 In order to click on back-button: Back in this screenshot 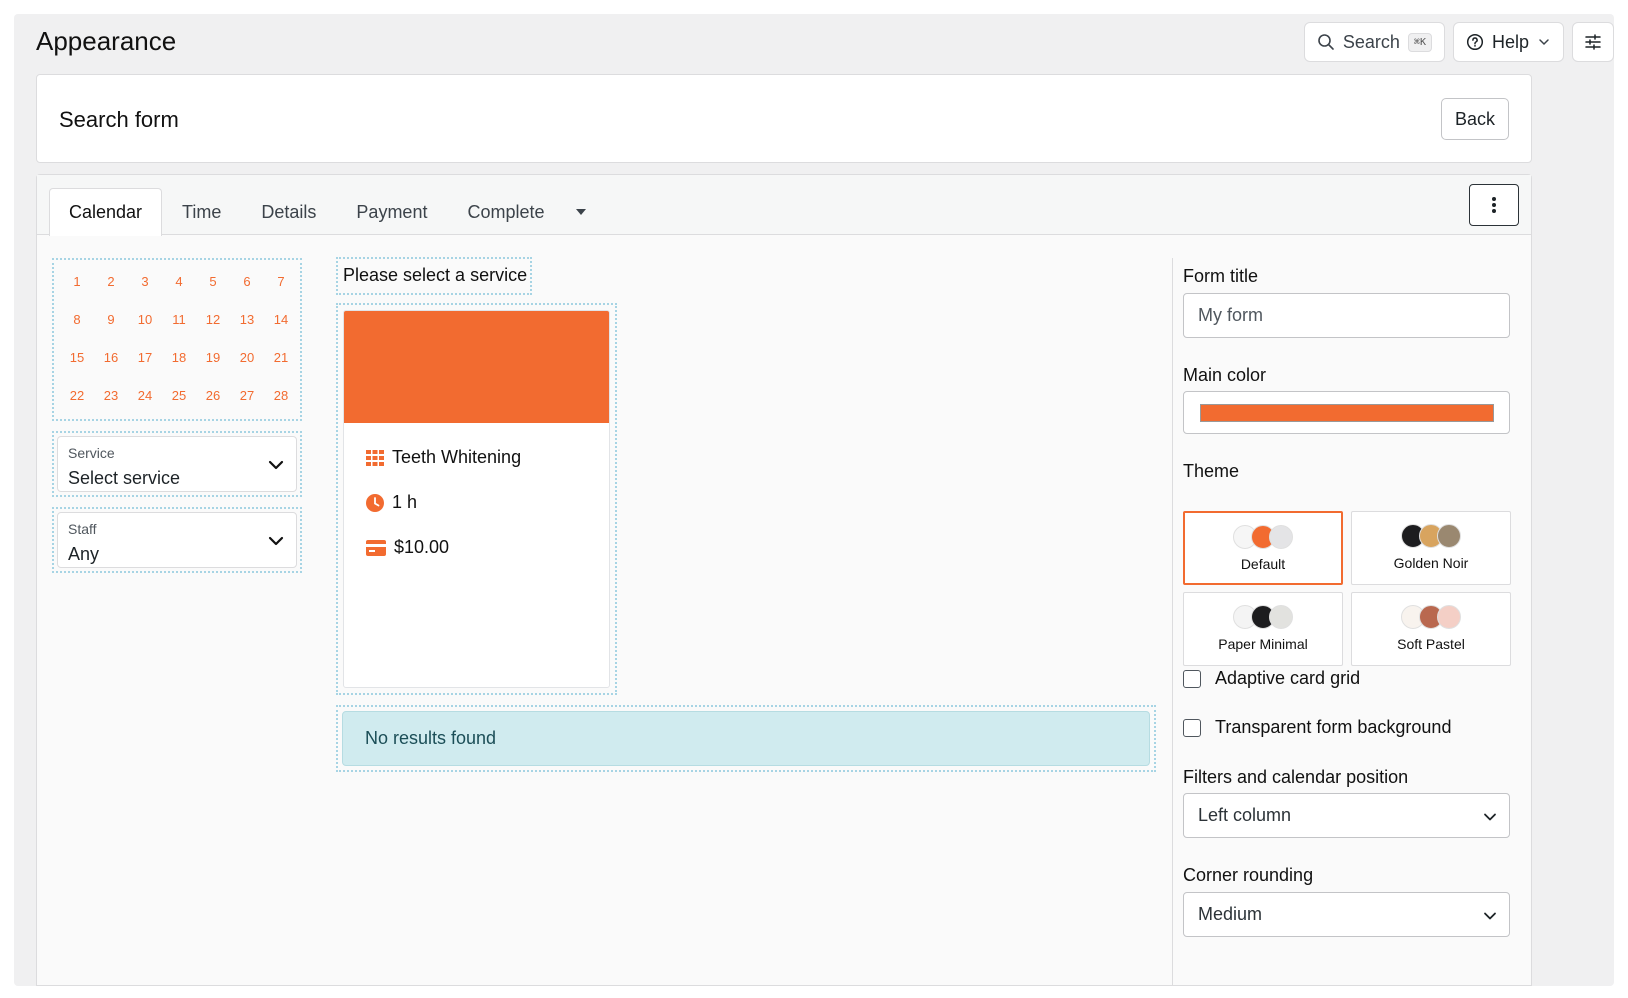, I will do `click(1474, 119)`.